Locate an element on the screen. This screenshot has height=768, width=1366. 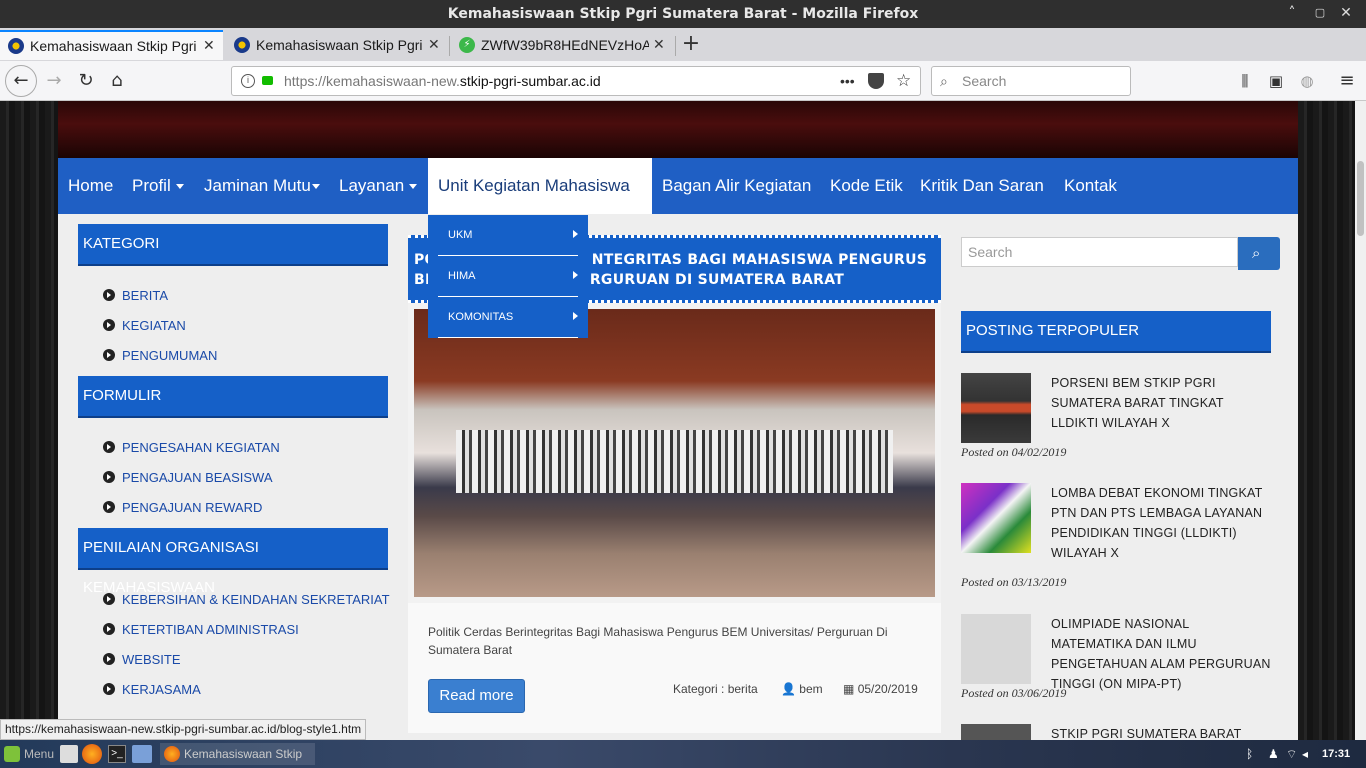
back-button: ← is located at coordinates (21, 81).